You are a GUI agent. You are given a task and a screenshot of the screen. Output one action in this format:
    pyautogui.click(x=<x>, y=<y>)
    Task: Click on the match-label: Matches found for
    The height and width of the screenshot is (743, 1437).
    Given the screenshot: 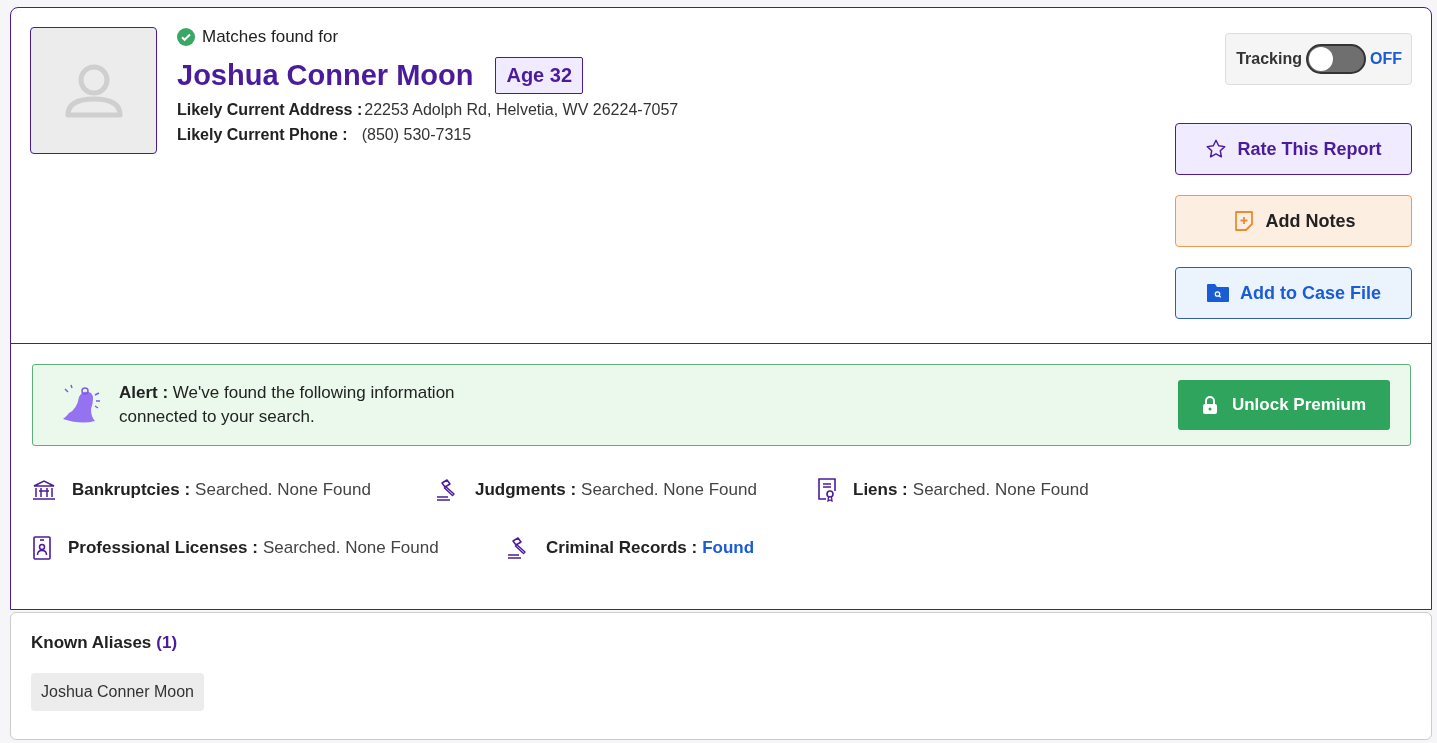 What is the action you would take?
    pyautogui.click(x=270, y=37)
    